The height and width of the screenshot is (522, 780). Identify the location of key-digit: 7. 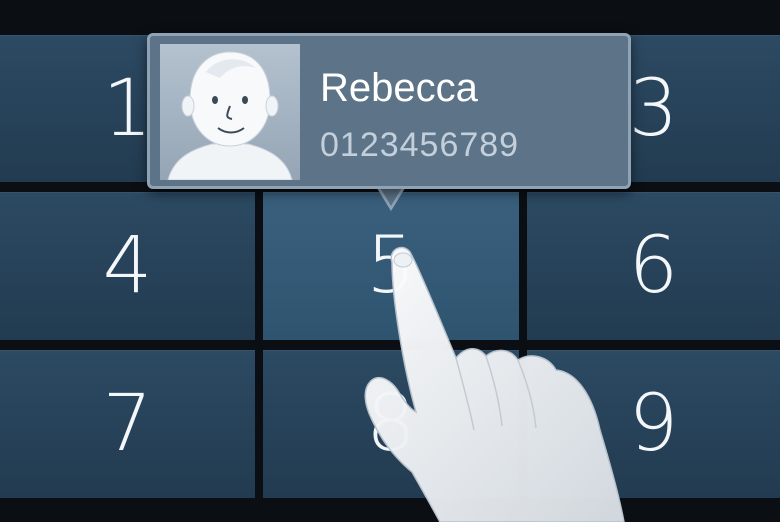
(127, 424).